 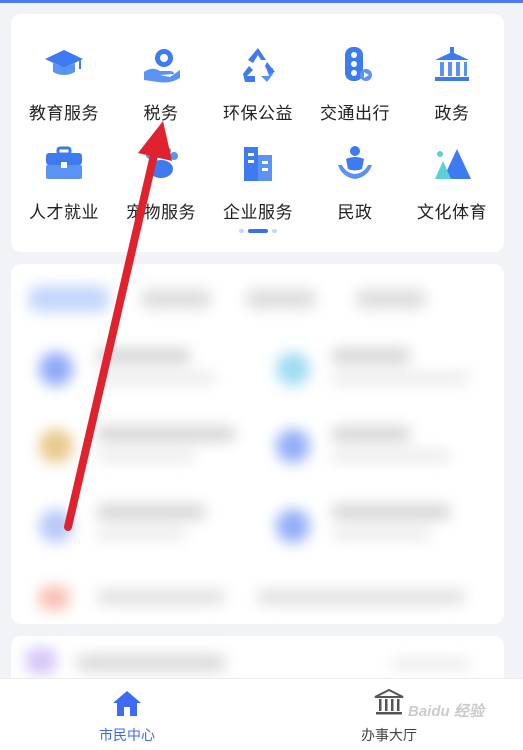 I want to click on service-label: 企业服务, so click(x=258, y=213).